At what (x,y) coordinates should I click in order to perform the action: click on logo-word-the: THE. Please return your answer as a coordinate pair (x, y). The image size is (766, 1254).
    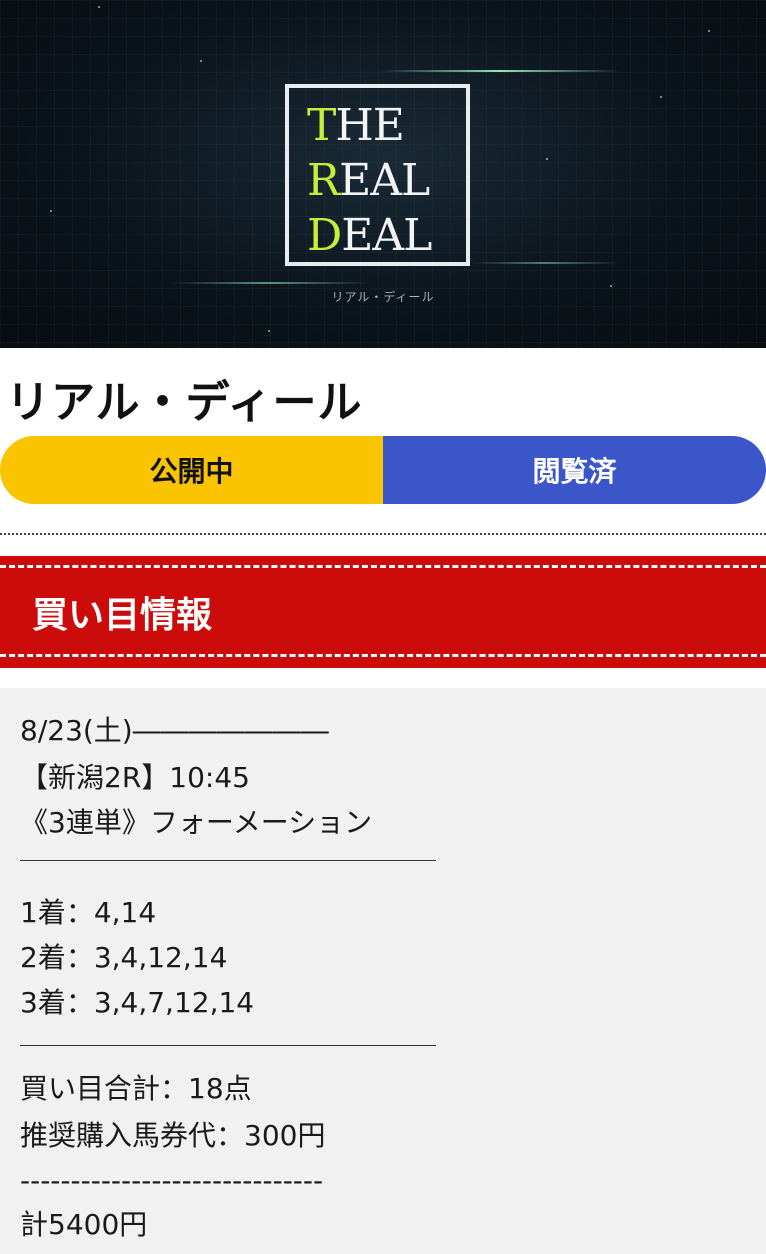
    Looking at the image, I should click on (356, 125).